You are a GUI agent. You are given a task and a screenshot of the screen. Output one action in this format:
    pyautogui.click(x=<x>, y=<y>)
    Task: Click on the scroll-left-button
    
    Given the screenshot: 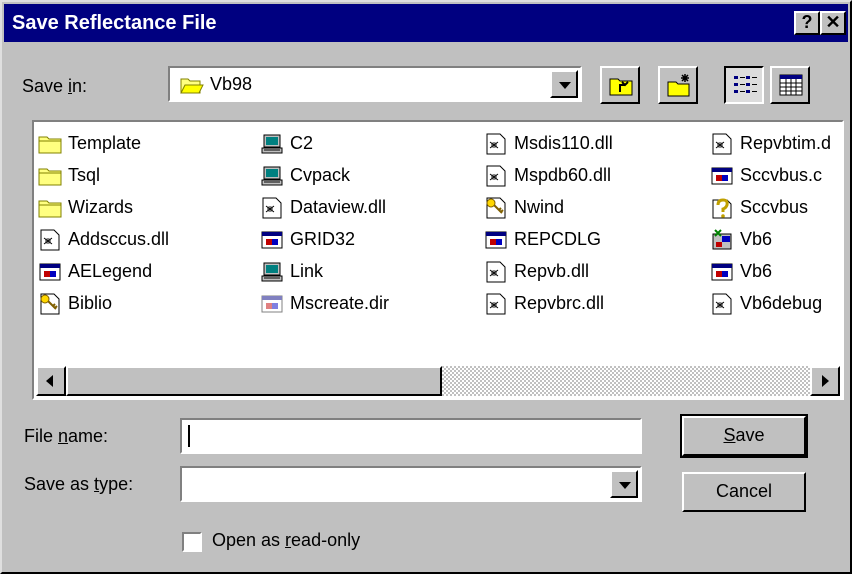 What is the action you would take?
    pyautogui.click(x=51, y=381)
    